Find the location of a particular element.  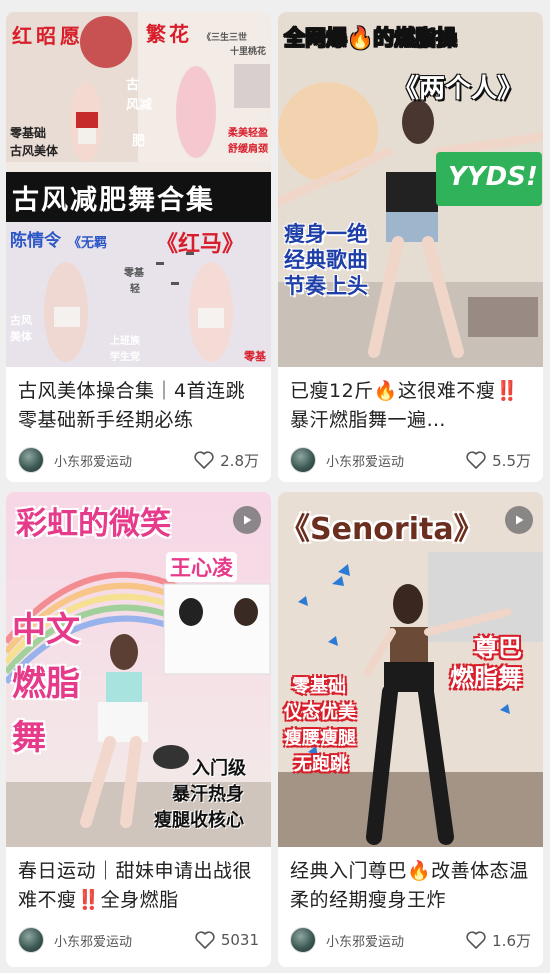

overlay-text: 美体 is located at coordinates (21, 336).